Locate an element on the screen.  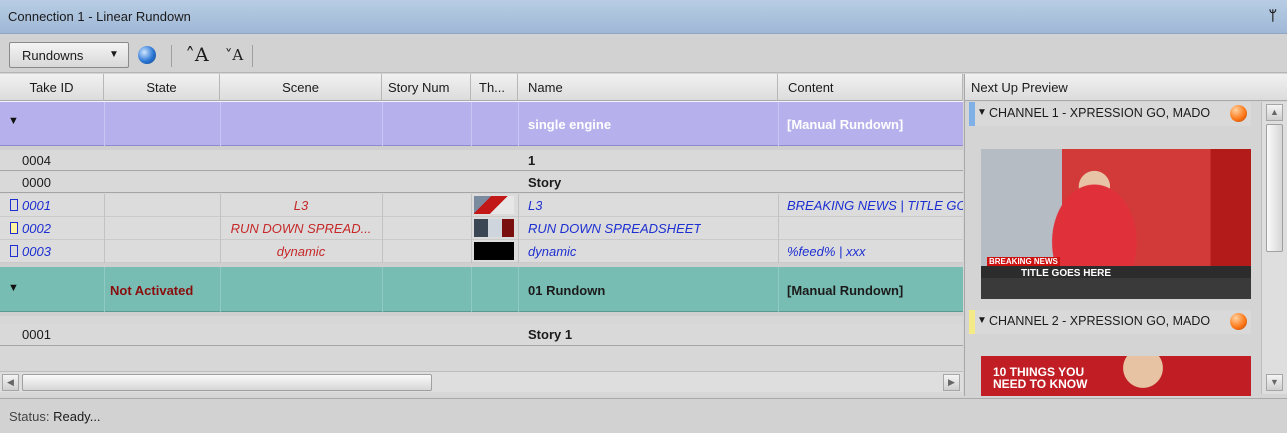
vertical-scrollbar: ▲ ▼ is located at coordinates (1274, 248).